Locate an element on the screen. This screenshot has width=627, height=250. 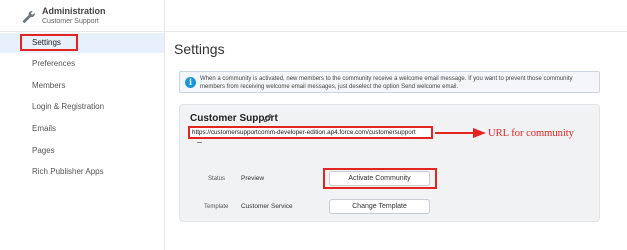
sidebar-item-preferences: Preferences is located at coordinates (82, 64).